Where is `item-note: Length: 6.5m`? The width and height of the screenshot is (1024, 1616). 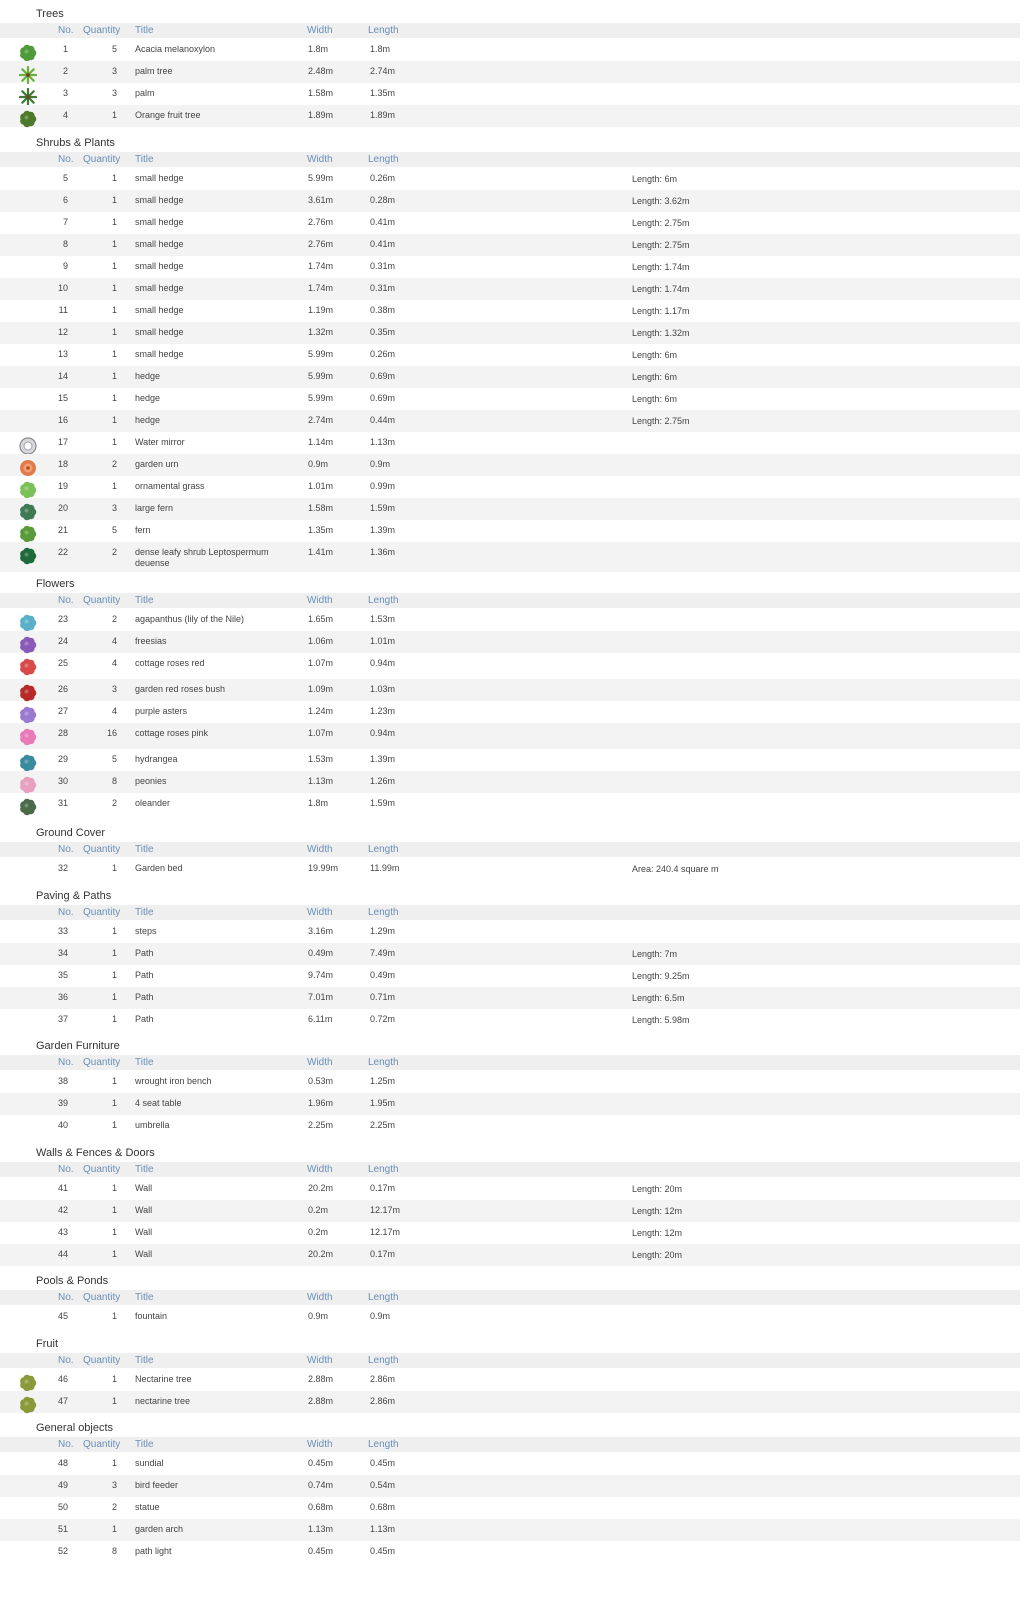 item-note: Length: 6.5m is located at coordinates (658, 998).